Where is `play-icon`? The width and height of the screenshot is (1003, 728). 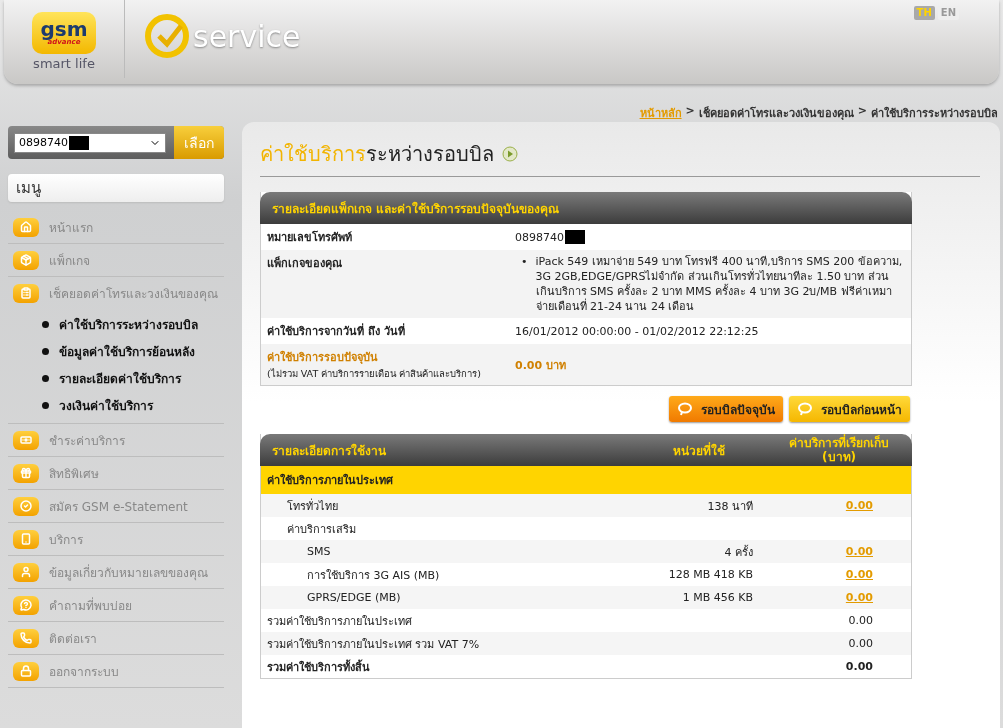 play-icon is located at coordinates (510, 154).